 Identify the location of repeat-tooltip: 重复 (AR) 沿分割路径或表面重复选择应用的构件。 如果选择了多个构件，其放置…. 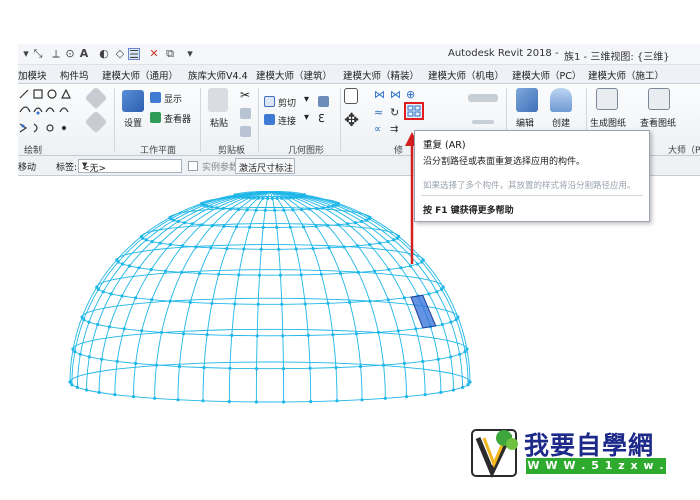
(532, 176).